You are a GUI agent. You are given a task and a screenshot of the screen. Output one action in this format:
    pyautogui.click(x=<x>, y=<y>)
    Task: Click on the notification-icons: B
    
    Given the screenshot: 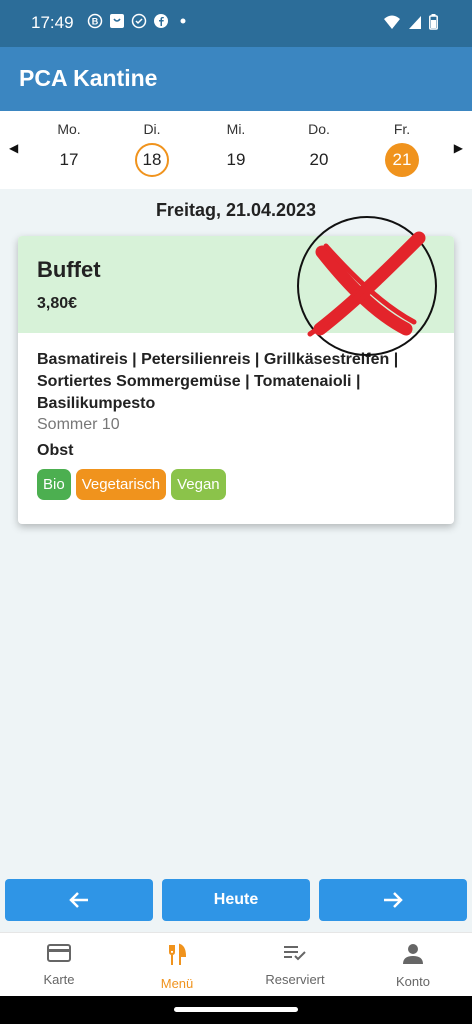 What is the action you would take?
    pyautogui.click(x=139, y=21)
    